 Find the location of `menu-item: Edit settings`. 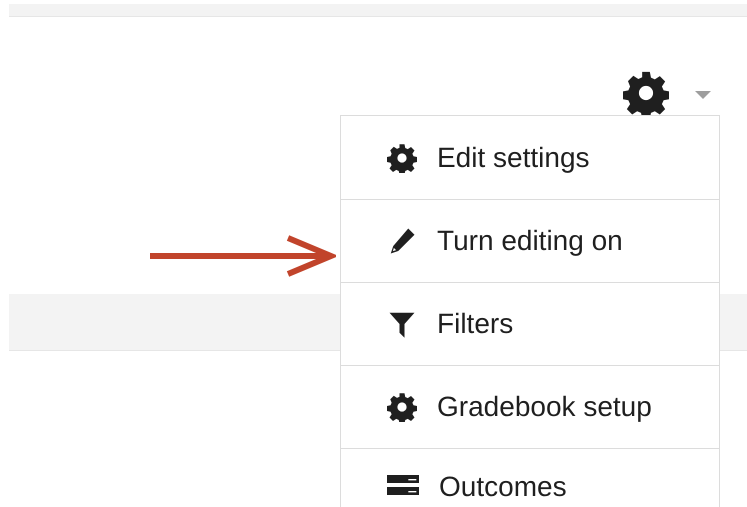

menu-item: Edit settings is located at coordinates (530, 157).